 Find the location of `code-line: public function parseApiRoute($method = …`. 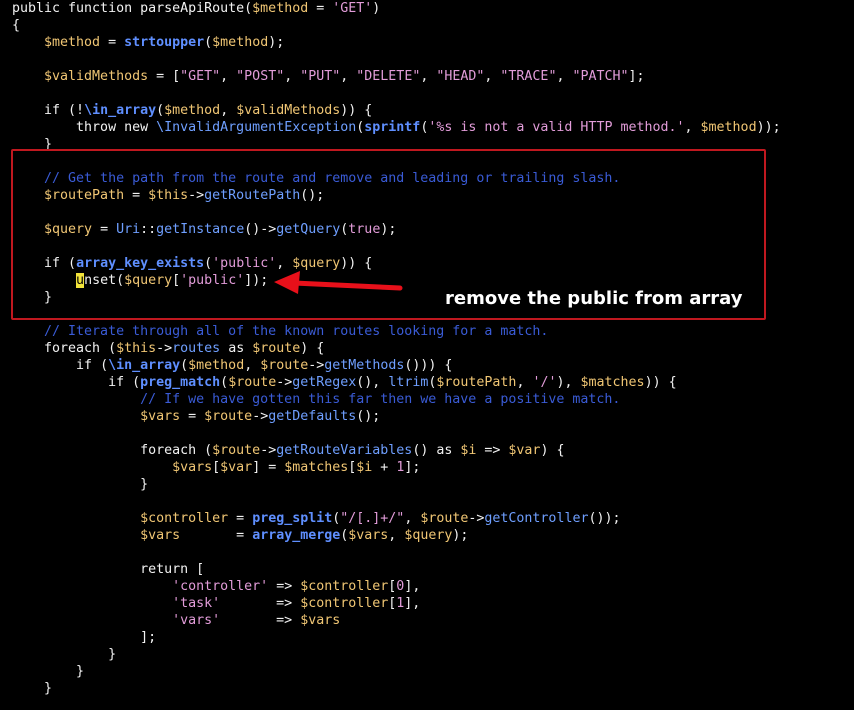

code-line: public function parseApiRoute($method = … is located at coordinates (433, 8).